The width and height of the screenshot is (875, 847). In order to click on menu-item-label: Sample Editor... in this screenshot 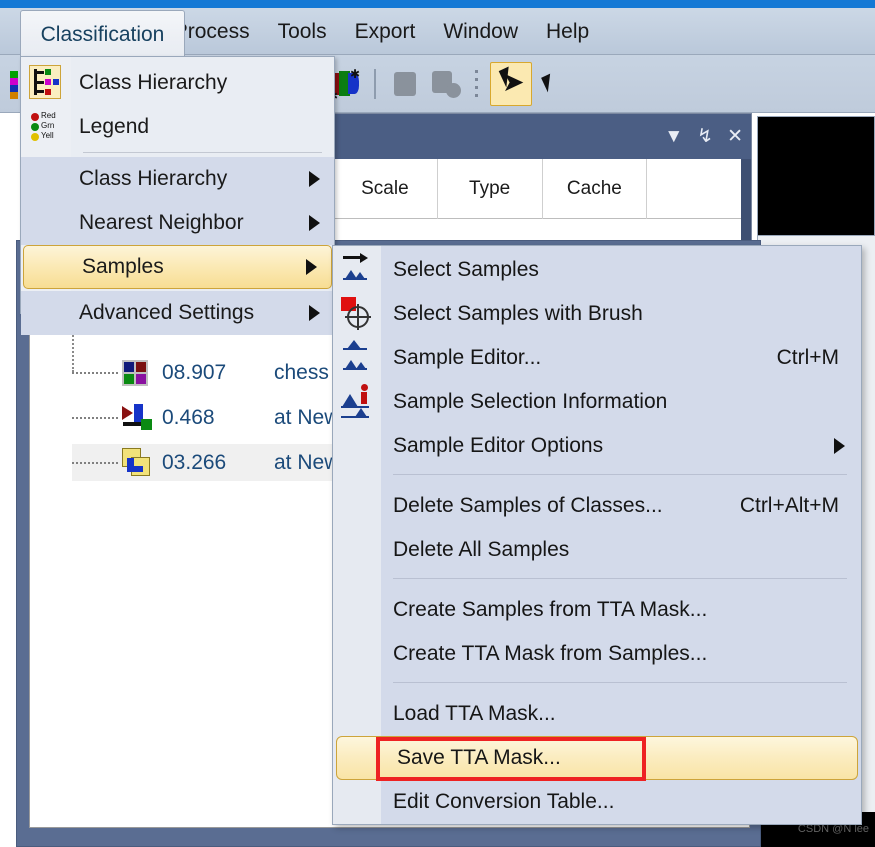, I will do `click(467, 357)`.